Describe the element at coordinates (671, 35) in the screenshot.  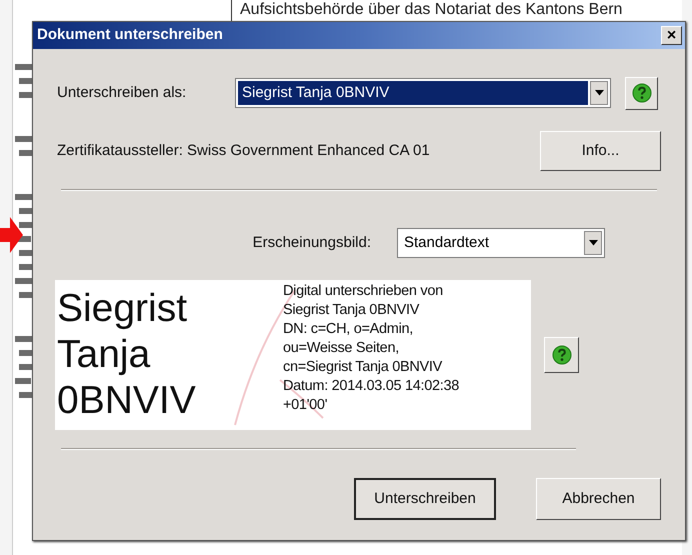
I see `close-button: ×` at that location.